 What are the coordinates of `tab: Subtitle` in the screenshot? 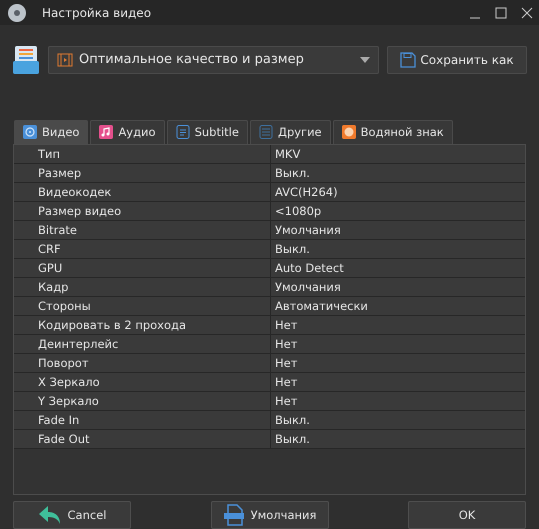 It's located at (207, 132).